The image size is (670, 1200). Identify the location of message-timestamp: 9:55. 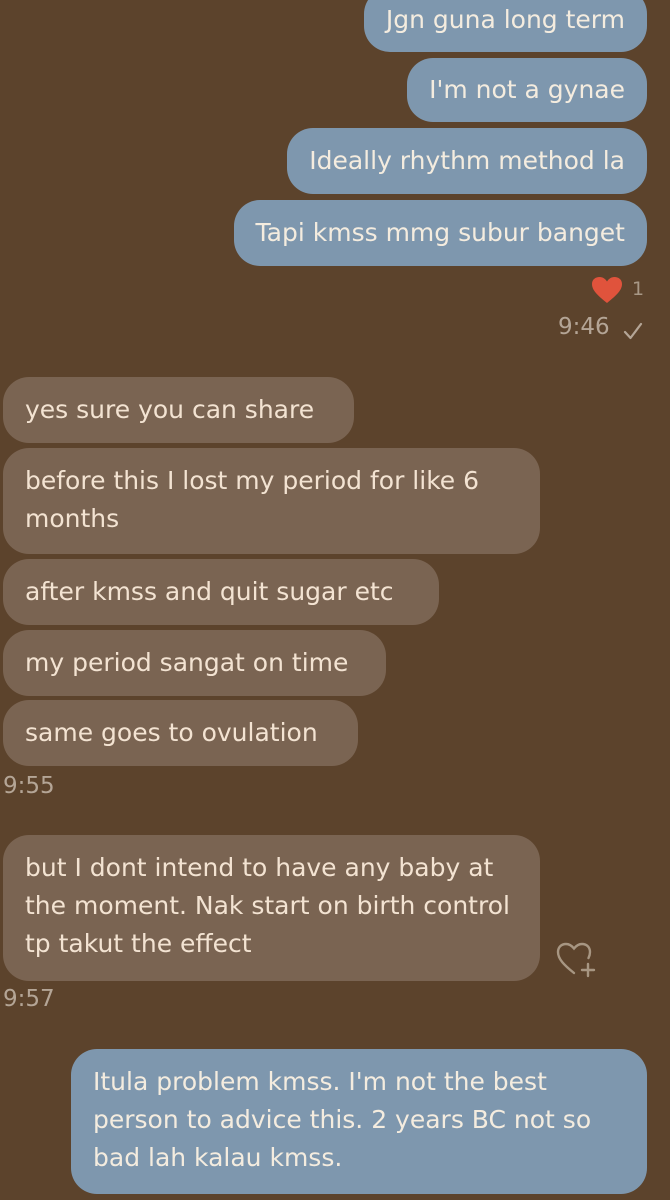
(29, 786).